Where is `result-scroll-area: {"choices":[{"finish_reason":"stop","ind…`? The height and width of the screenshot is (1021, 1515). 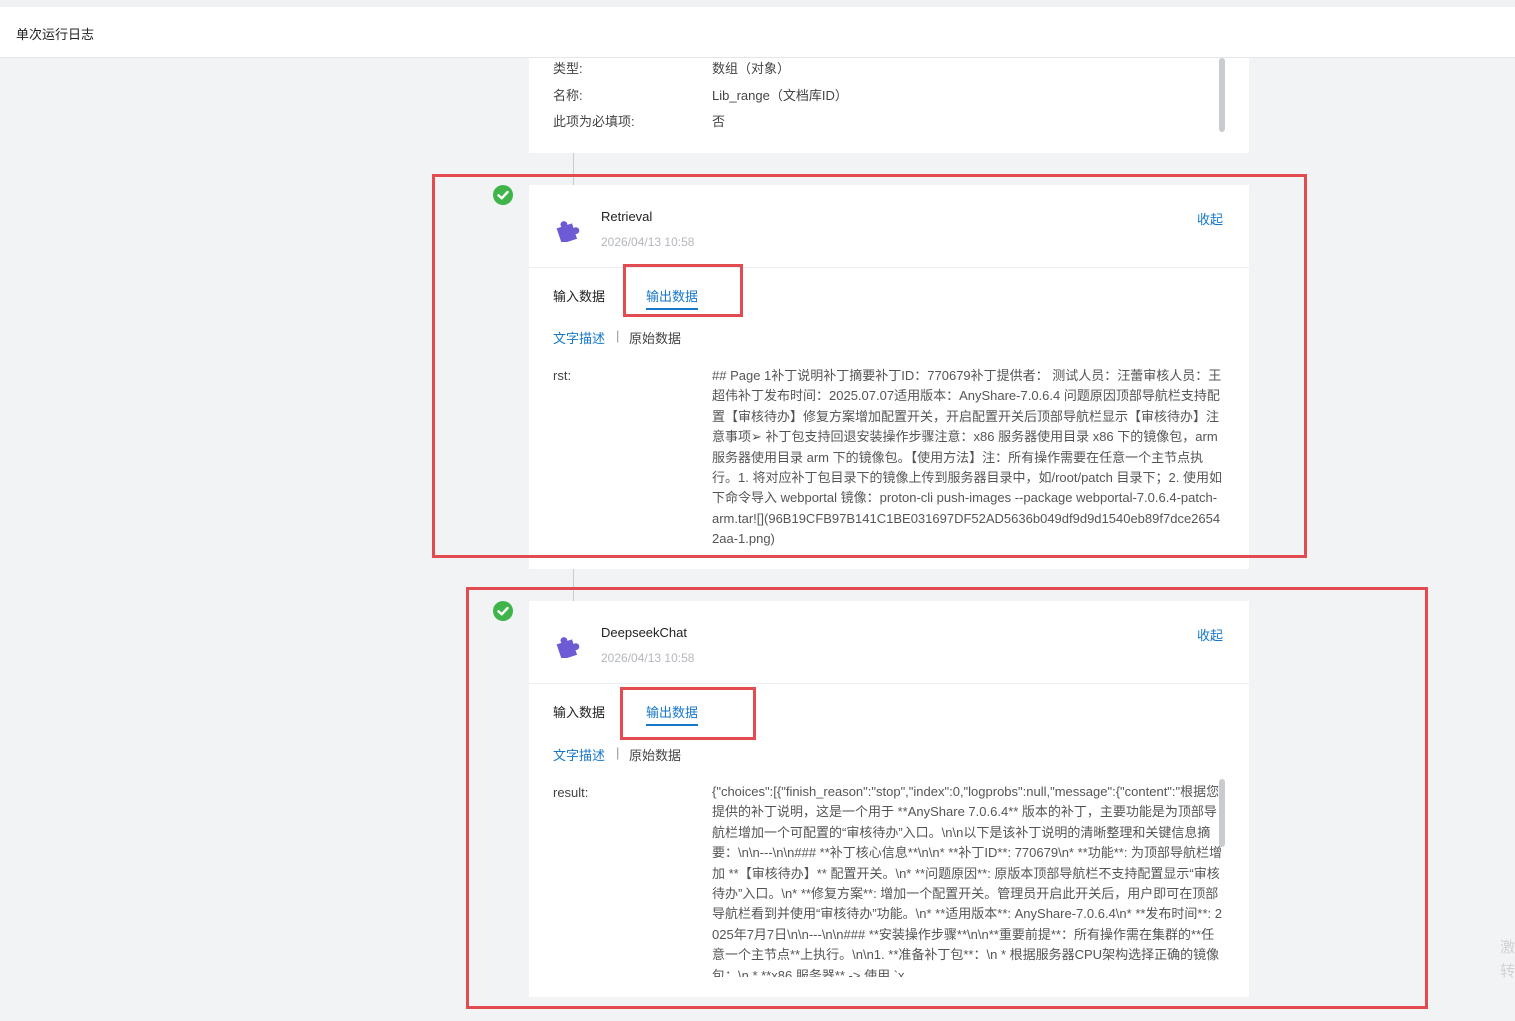
result-scroll-area: {"choices":[{"finish_reason":"stop","ind… is located at coordinates (889, 879).